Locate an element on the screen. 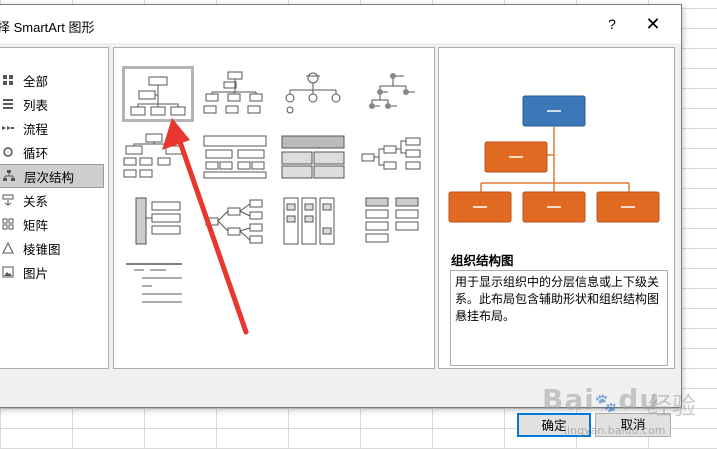  baidu-watermark: Bai🐾du 经验 jingyan.baidu.com is located at coordinates (622, 413).